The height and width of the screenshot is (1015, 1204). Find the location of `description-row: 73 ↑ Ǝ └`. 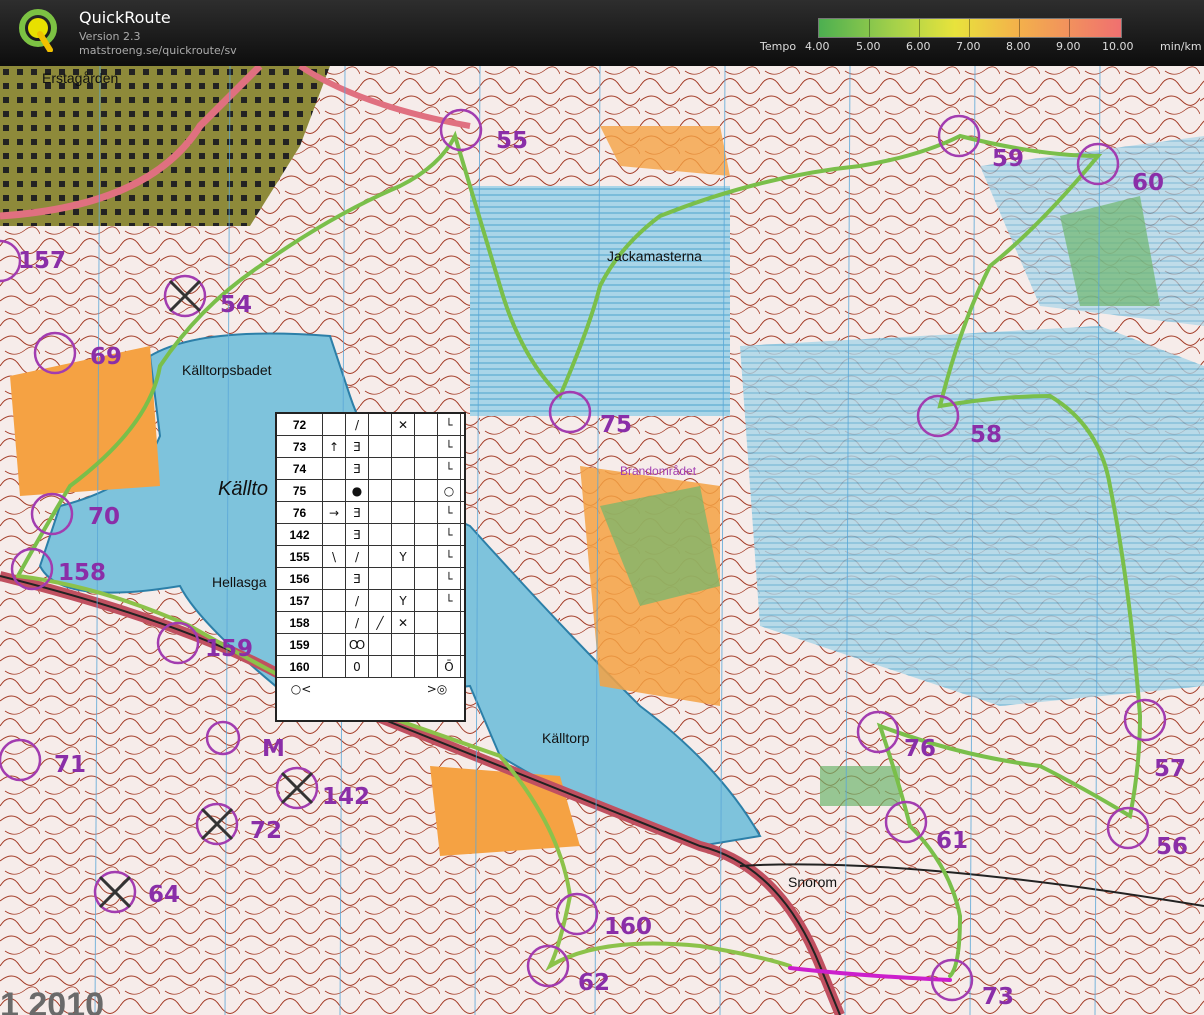

description-row: 73 ↑ Ǝ └ is located at coordinates (370, 447).